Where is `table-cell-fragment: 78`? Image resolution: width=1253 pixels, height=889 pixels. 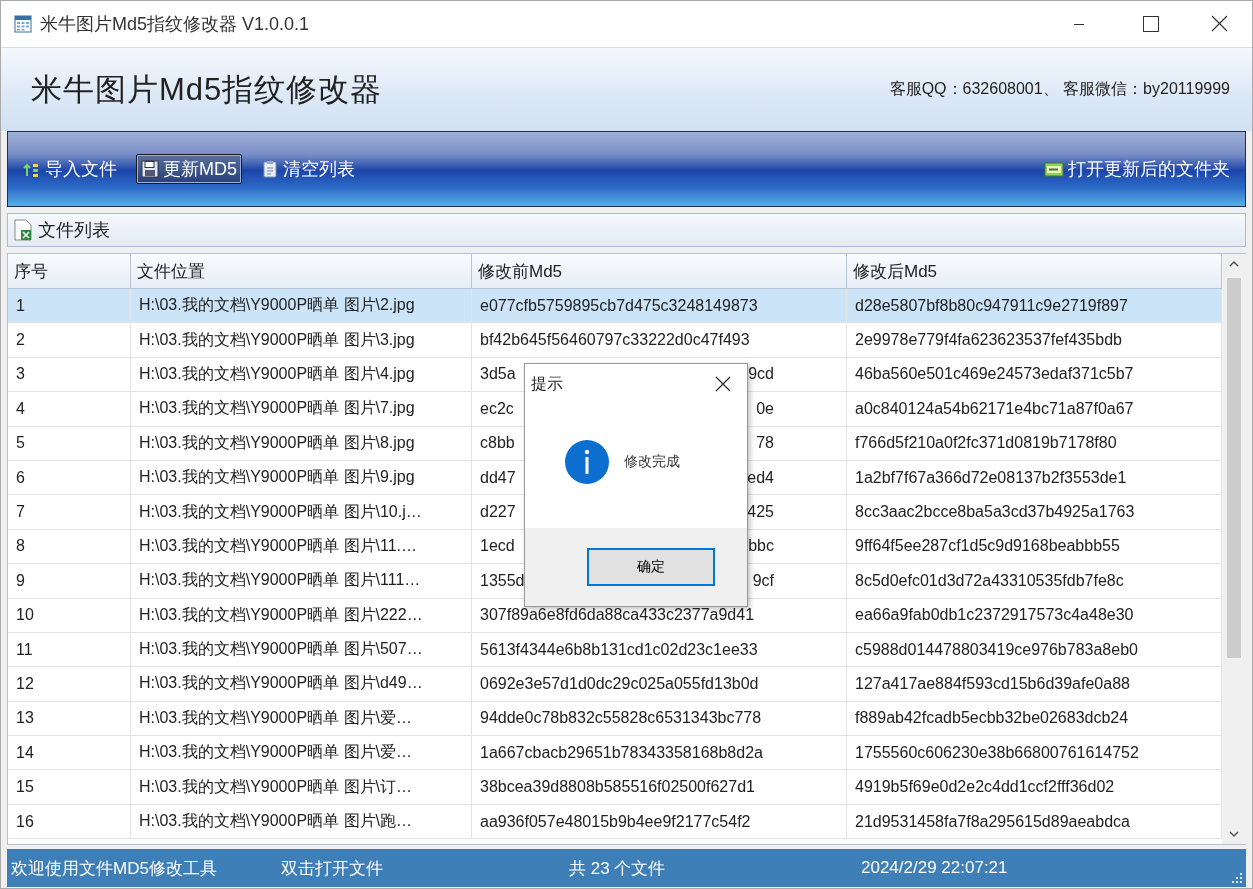
table-cell-fragment: 78 is located at coordinates (765, 443).